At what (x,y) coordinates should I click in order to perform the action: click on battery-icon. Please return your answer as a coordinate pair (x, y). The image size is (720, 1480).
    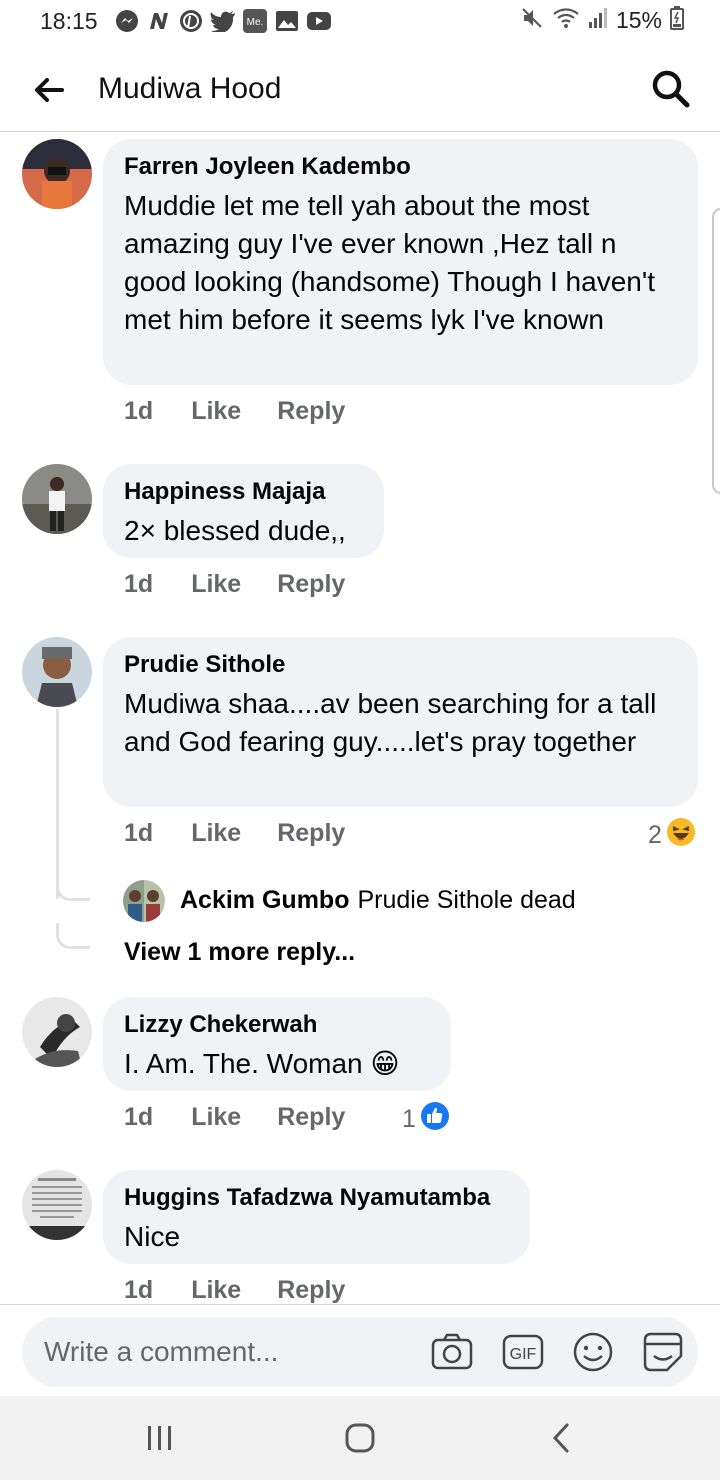
    Looking at the image, I should click on (677, 20).